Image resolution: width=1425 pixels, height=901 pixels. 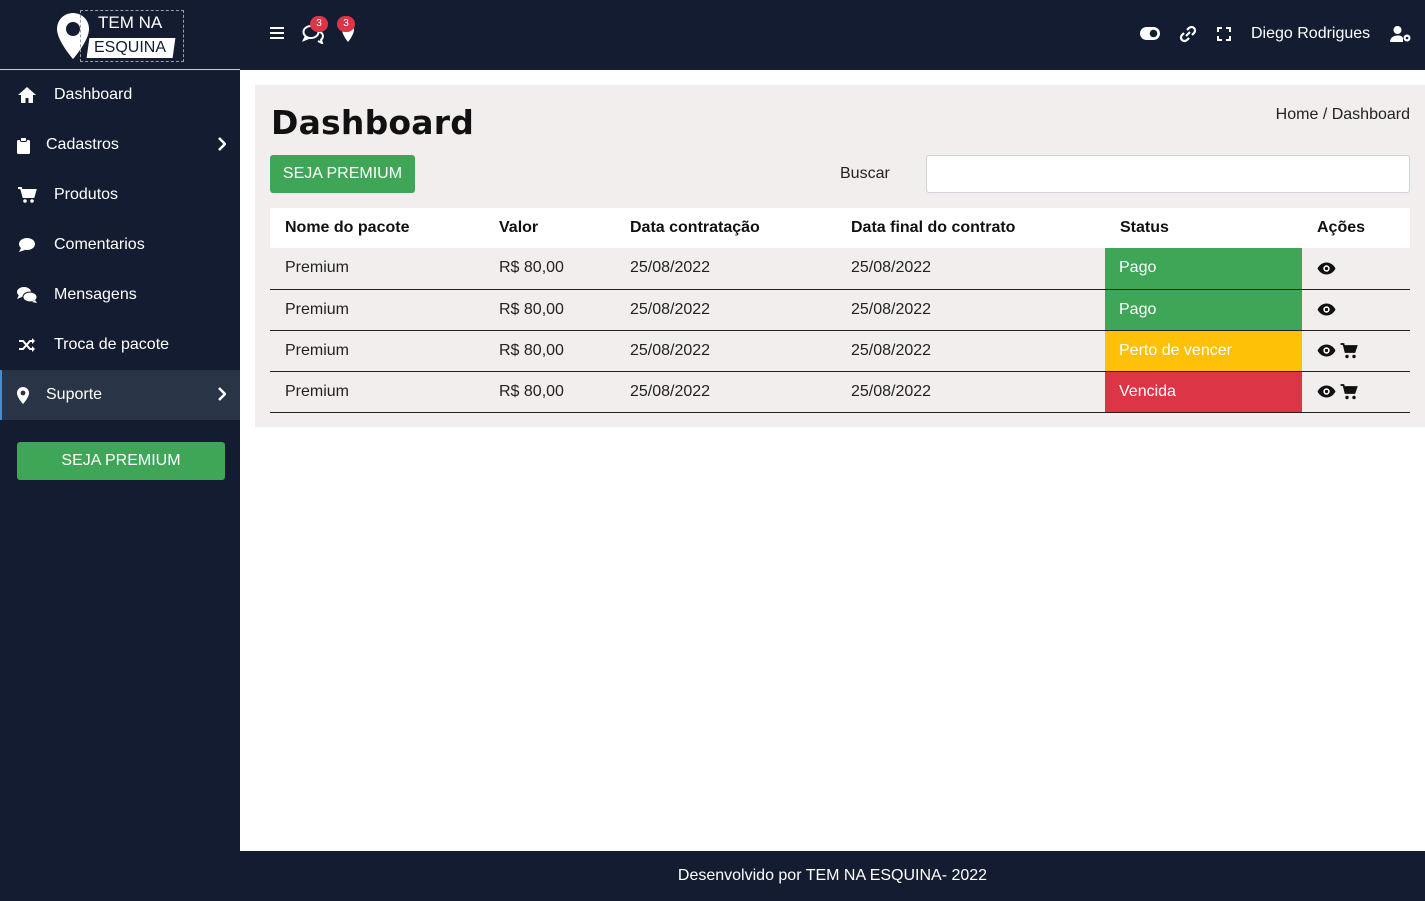 What do you see at coordinates (1297, 114) in the screenshot?
I see `breadcrumb-home: Home` at bounding box center [1297, 114].